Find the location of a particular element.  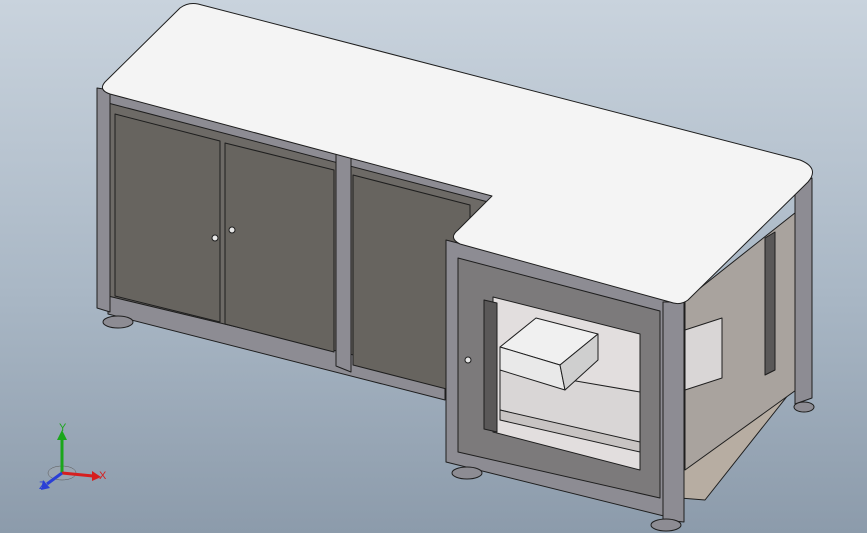

door-1-handle is located at coordinates (215, 238).